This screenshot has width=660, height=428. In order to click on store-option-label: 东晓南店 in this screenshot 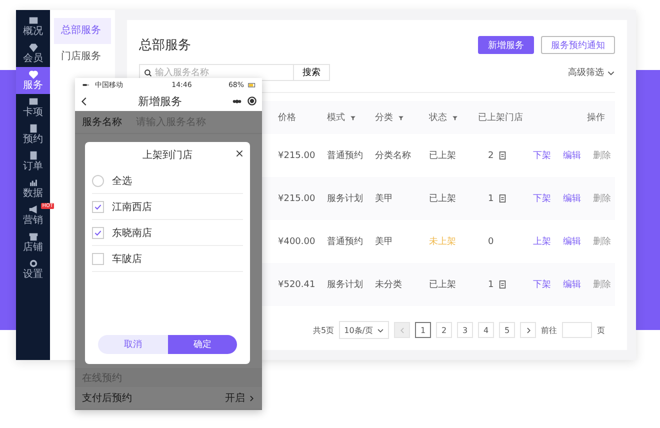, I will do `click(132, 233)`.